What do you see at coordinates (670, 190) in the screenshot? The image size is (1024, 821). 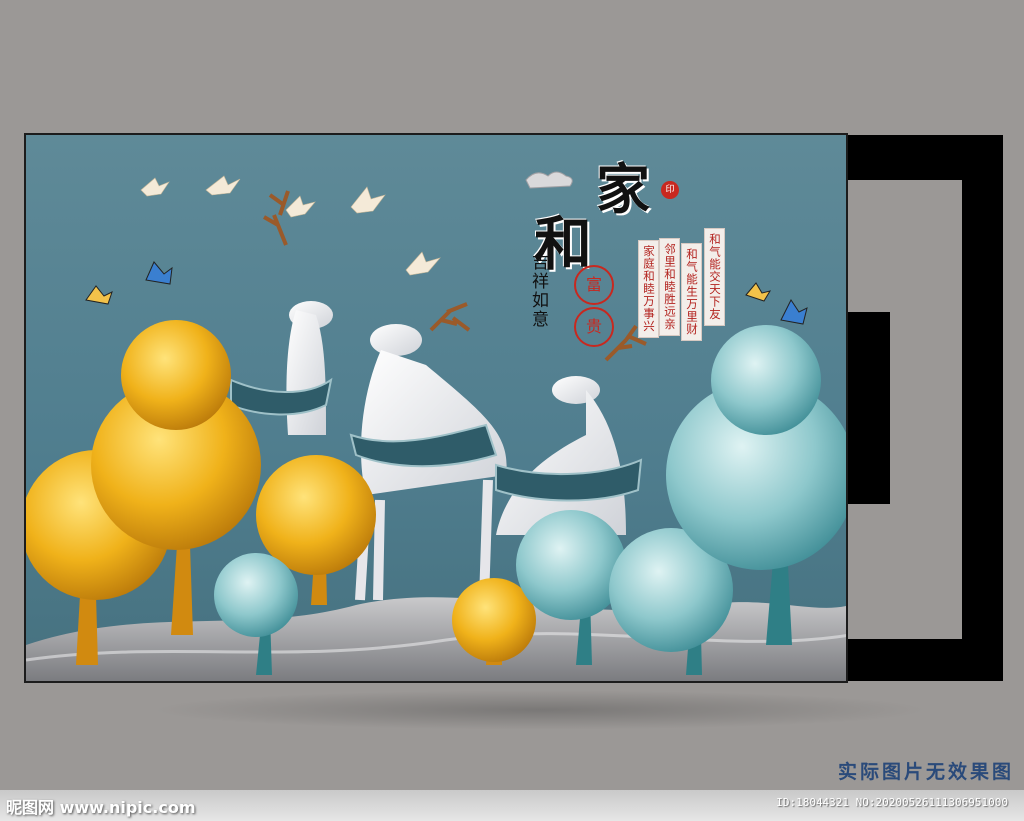 I see `red-seal: 印` at bounding box center [670, 190].